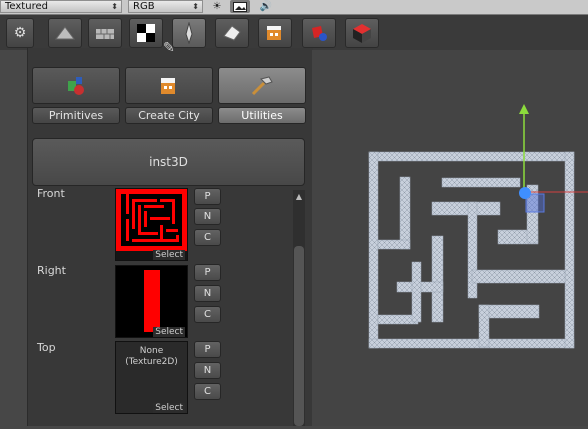  I want to click on tab-create-city: Create City, so click(169, 115).